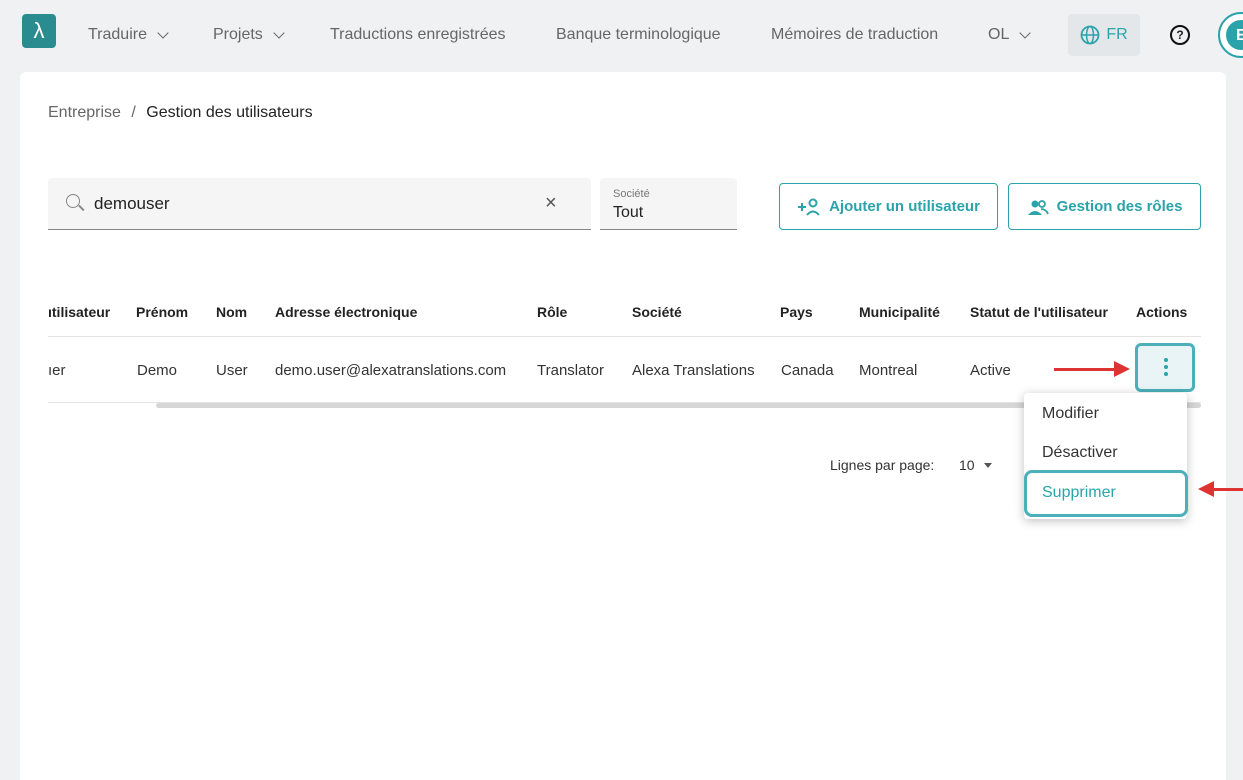 This screenshot has width=1243, height=780. What do you see at coordinates (796, 312) in the screenshot?
I see `header-country: Pays` at bounding box center [796, 312].